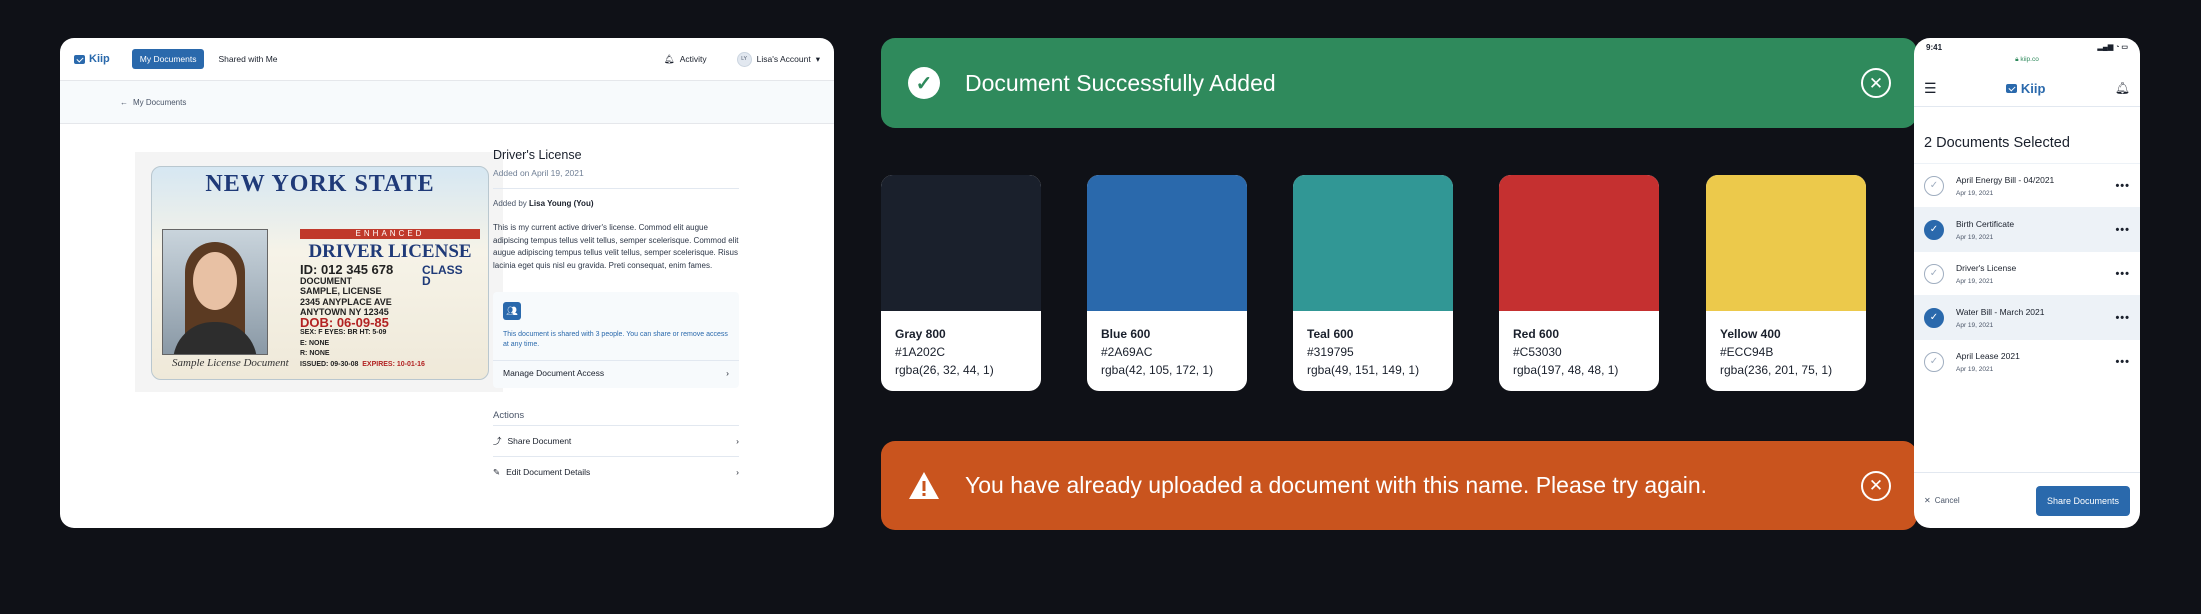 The height and width of the screenshot is (614, 2201). Describe the element at coordinates (509, 415) in the screenshot. I see `actions-heading: Actions` at that location.